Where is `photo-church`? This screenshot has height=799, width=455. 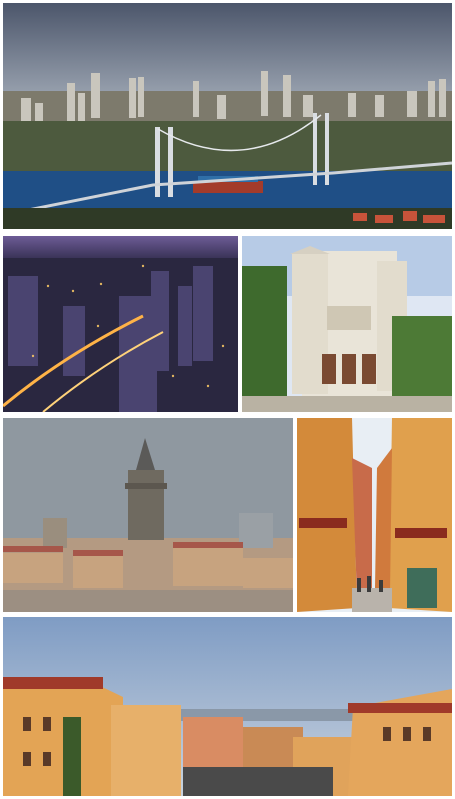 photo-church is located at coordinates (347, 324).